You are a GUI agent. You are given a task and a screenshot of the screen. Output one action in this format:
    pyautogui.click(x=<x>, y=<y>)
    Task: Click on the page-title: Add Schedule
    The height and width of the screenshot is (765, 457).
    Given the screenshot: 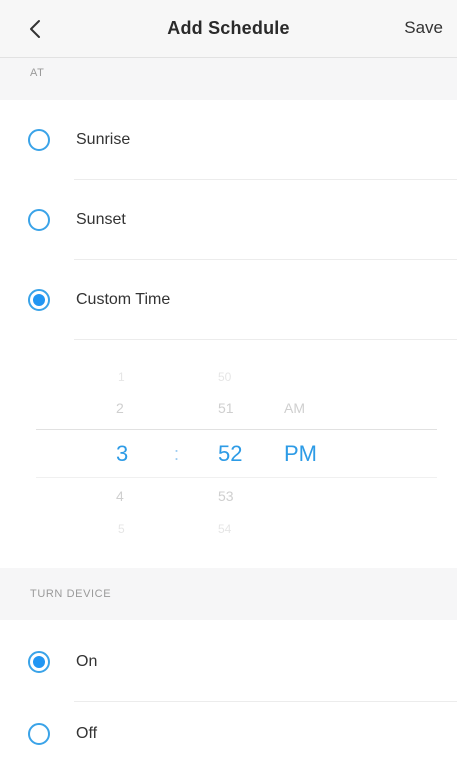 What is the action you would take?
    pyautogui.click(x=228, y=28)
    